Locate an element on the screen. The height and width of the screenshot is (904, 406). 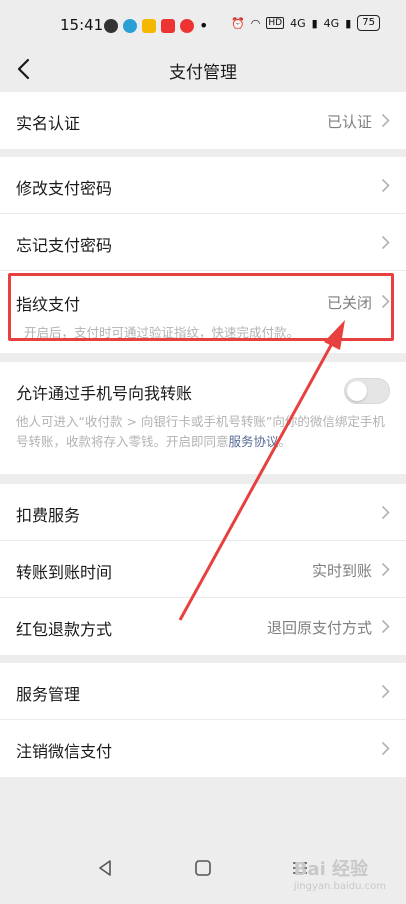
wifi-icon: ◠ is located at coordinates (255, 23).